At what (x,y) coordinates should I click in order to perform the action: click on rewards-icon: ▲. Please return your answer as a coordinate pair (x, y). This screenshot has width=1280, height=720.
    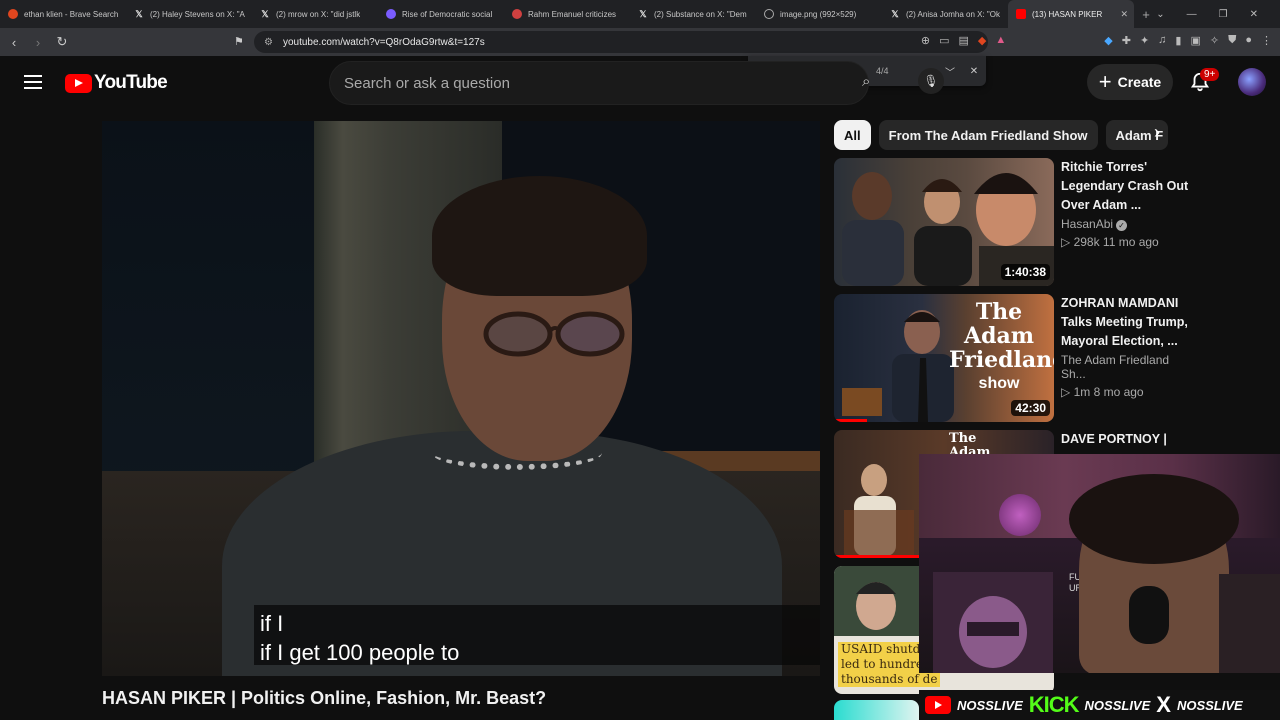
    Looking at the image, I should click on (1000, 40).